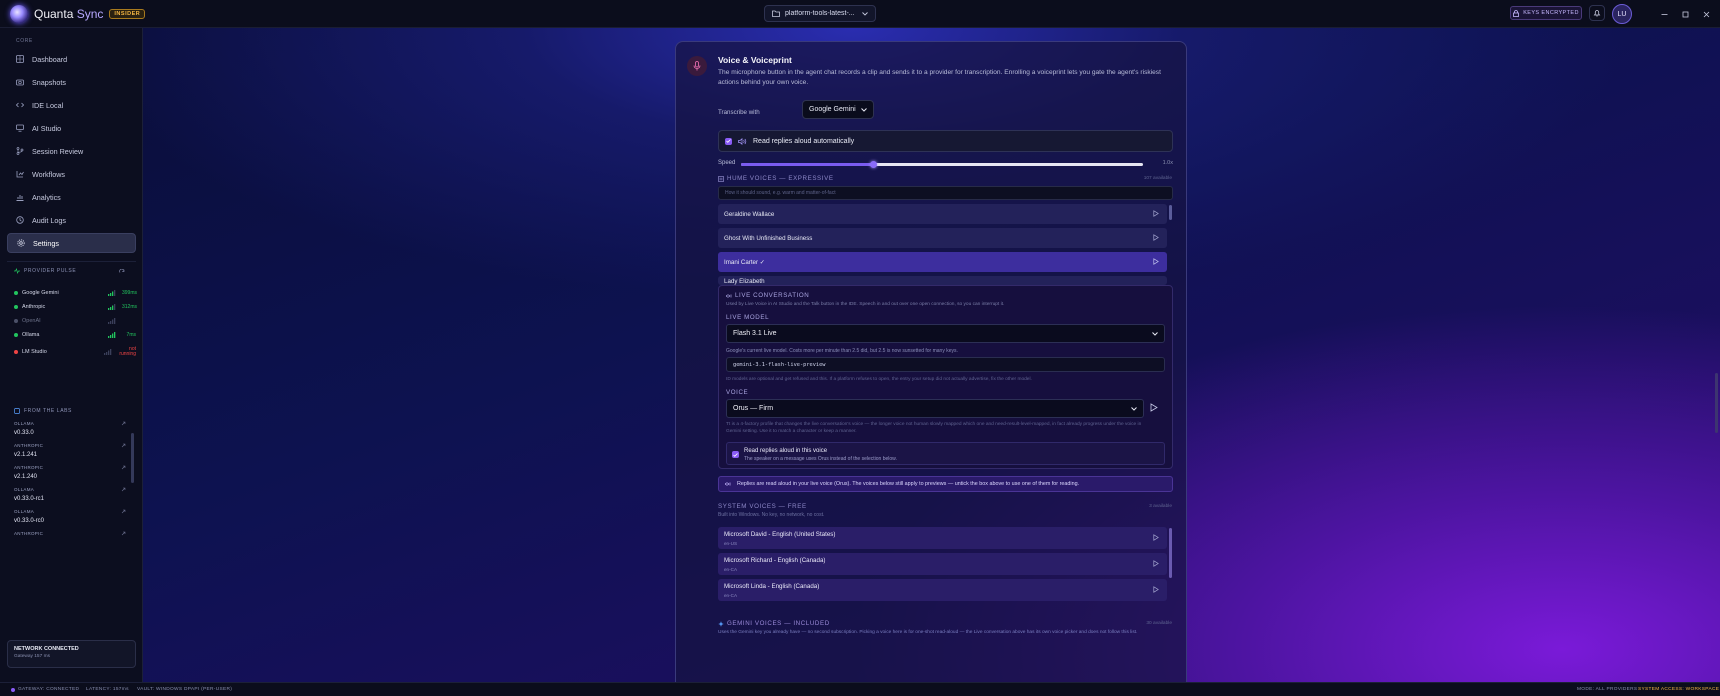 The height and width of the screenshot is (696, 1720). Describe the element at coordinates (43, 411) in the screenshot. I see `labs-title: FROM THE LABS` at that location.